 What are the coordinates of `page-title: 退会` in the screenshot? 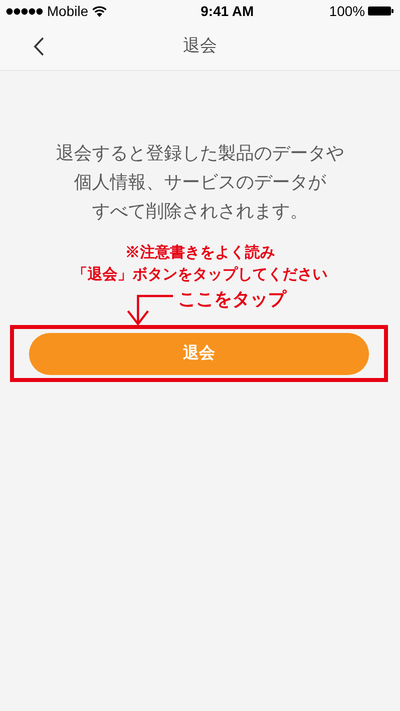 It's located at (200, 46).